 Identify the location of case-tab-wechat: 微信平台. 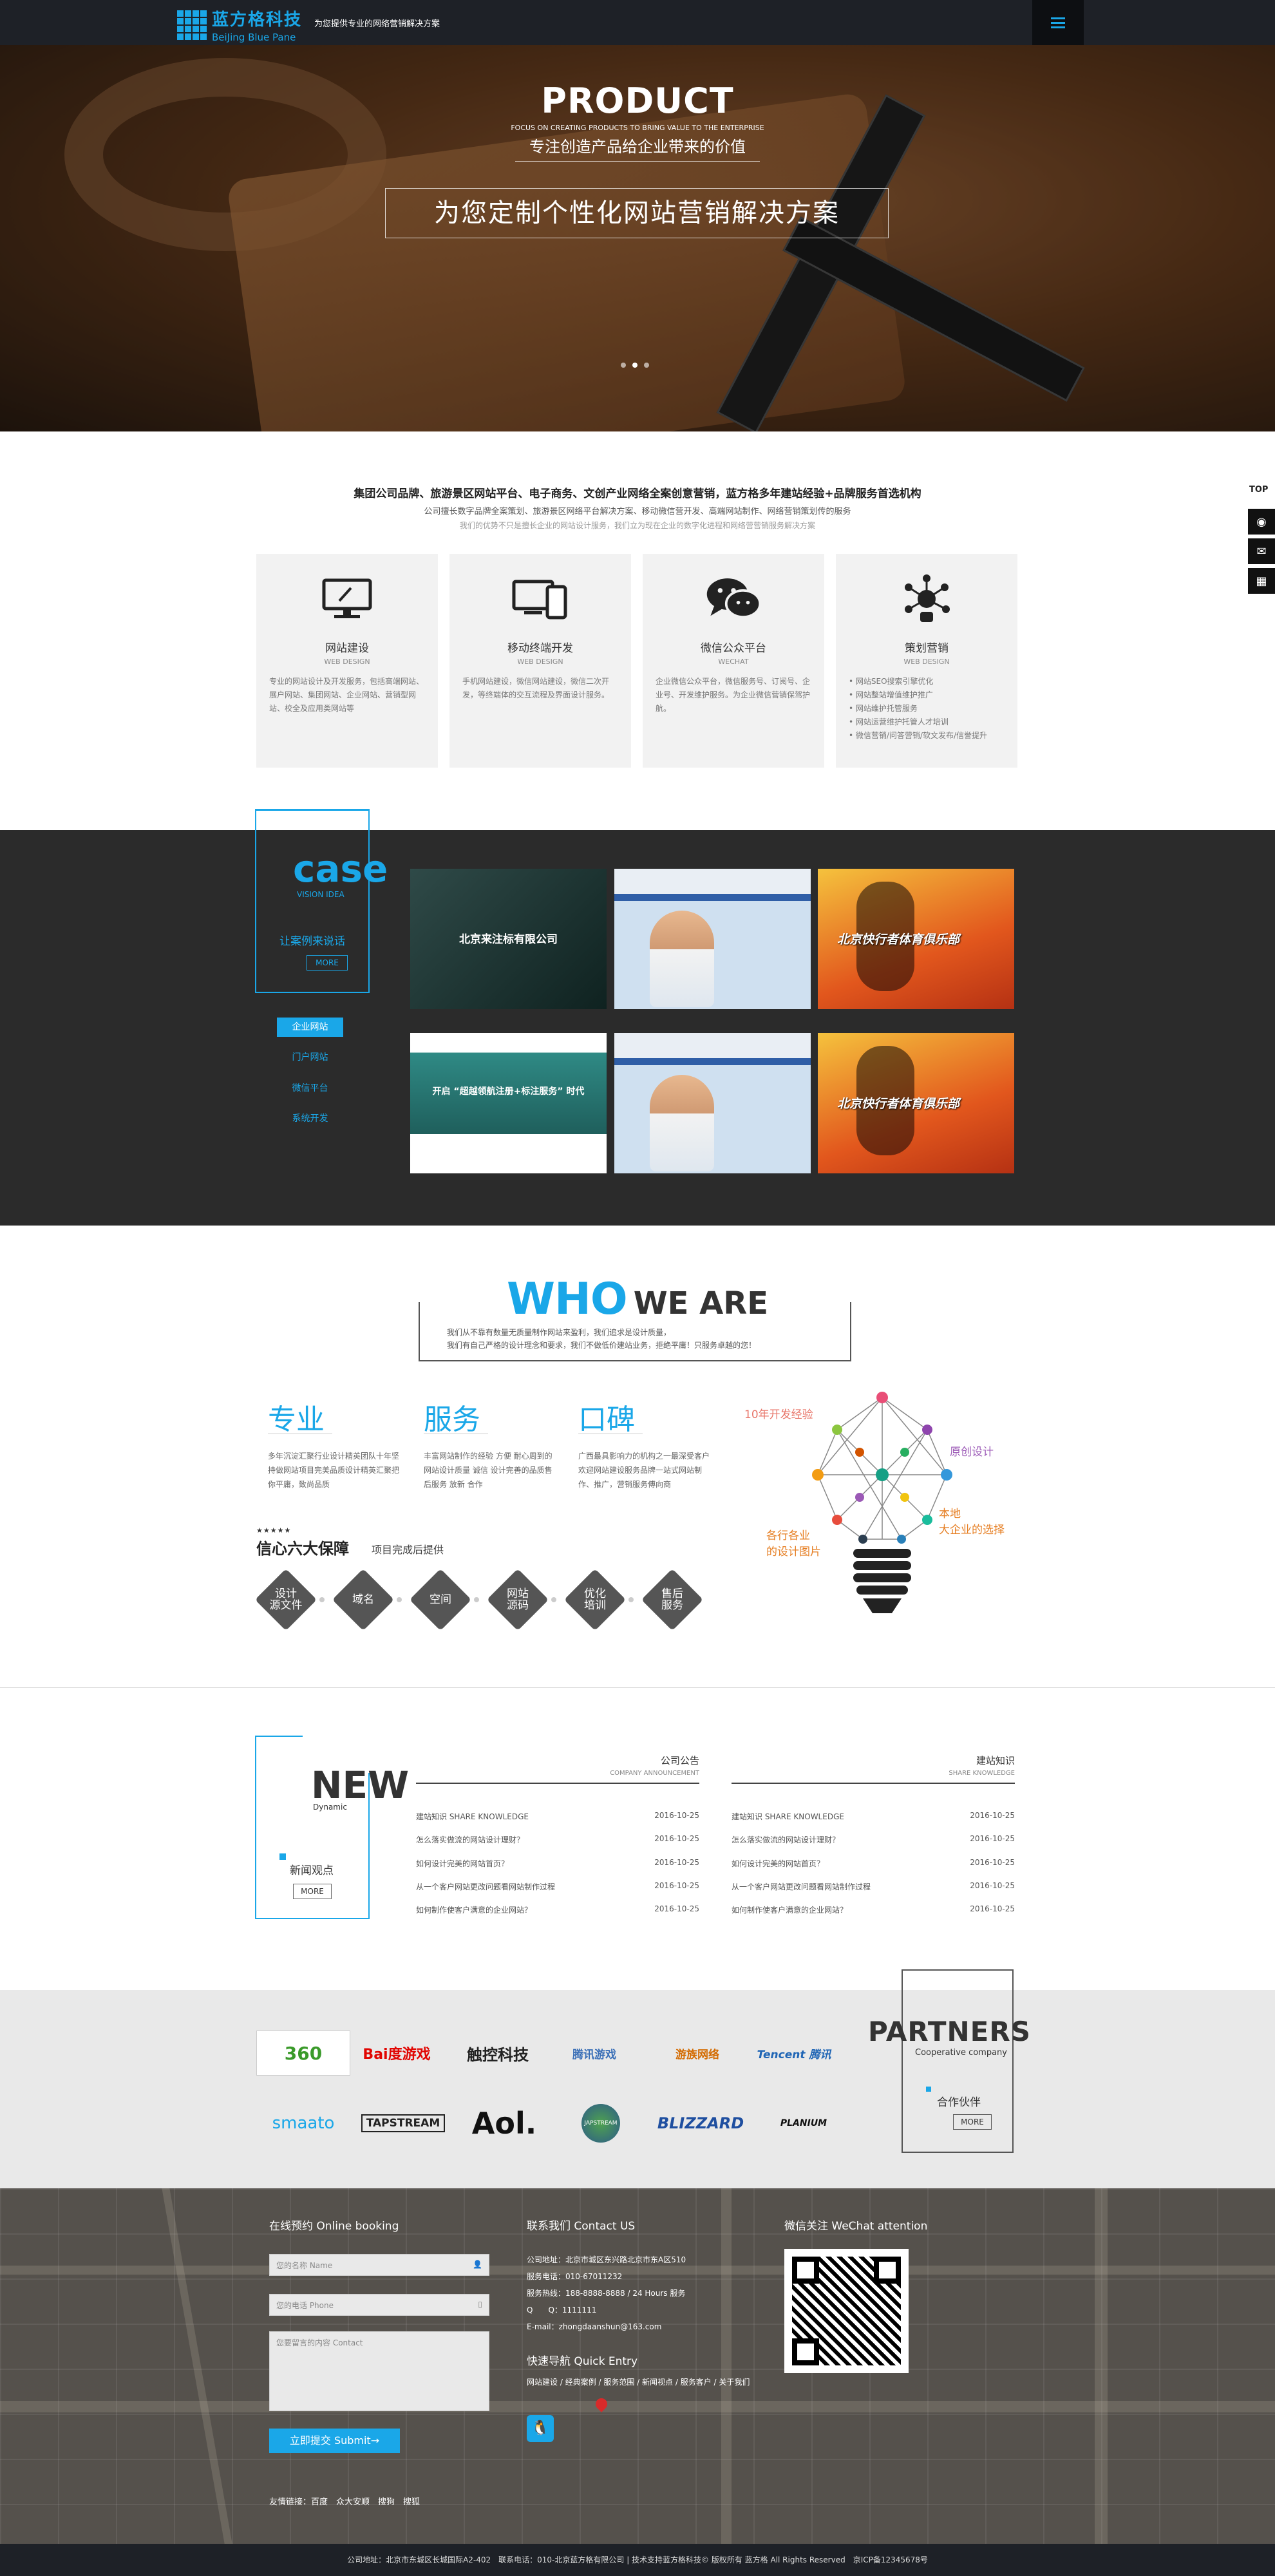
(310, 1089).